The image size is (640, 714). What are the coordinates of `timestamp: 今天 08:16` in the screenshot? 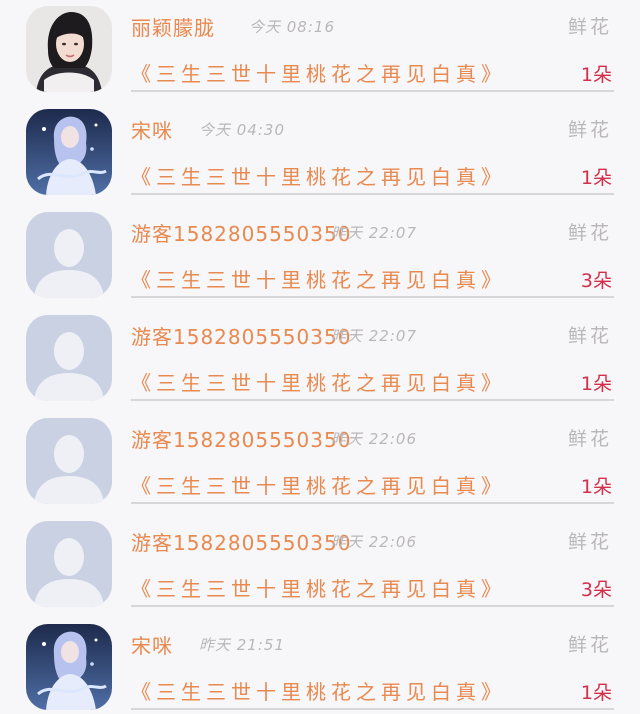 It's located at (292, 27).